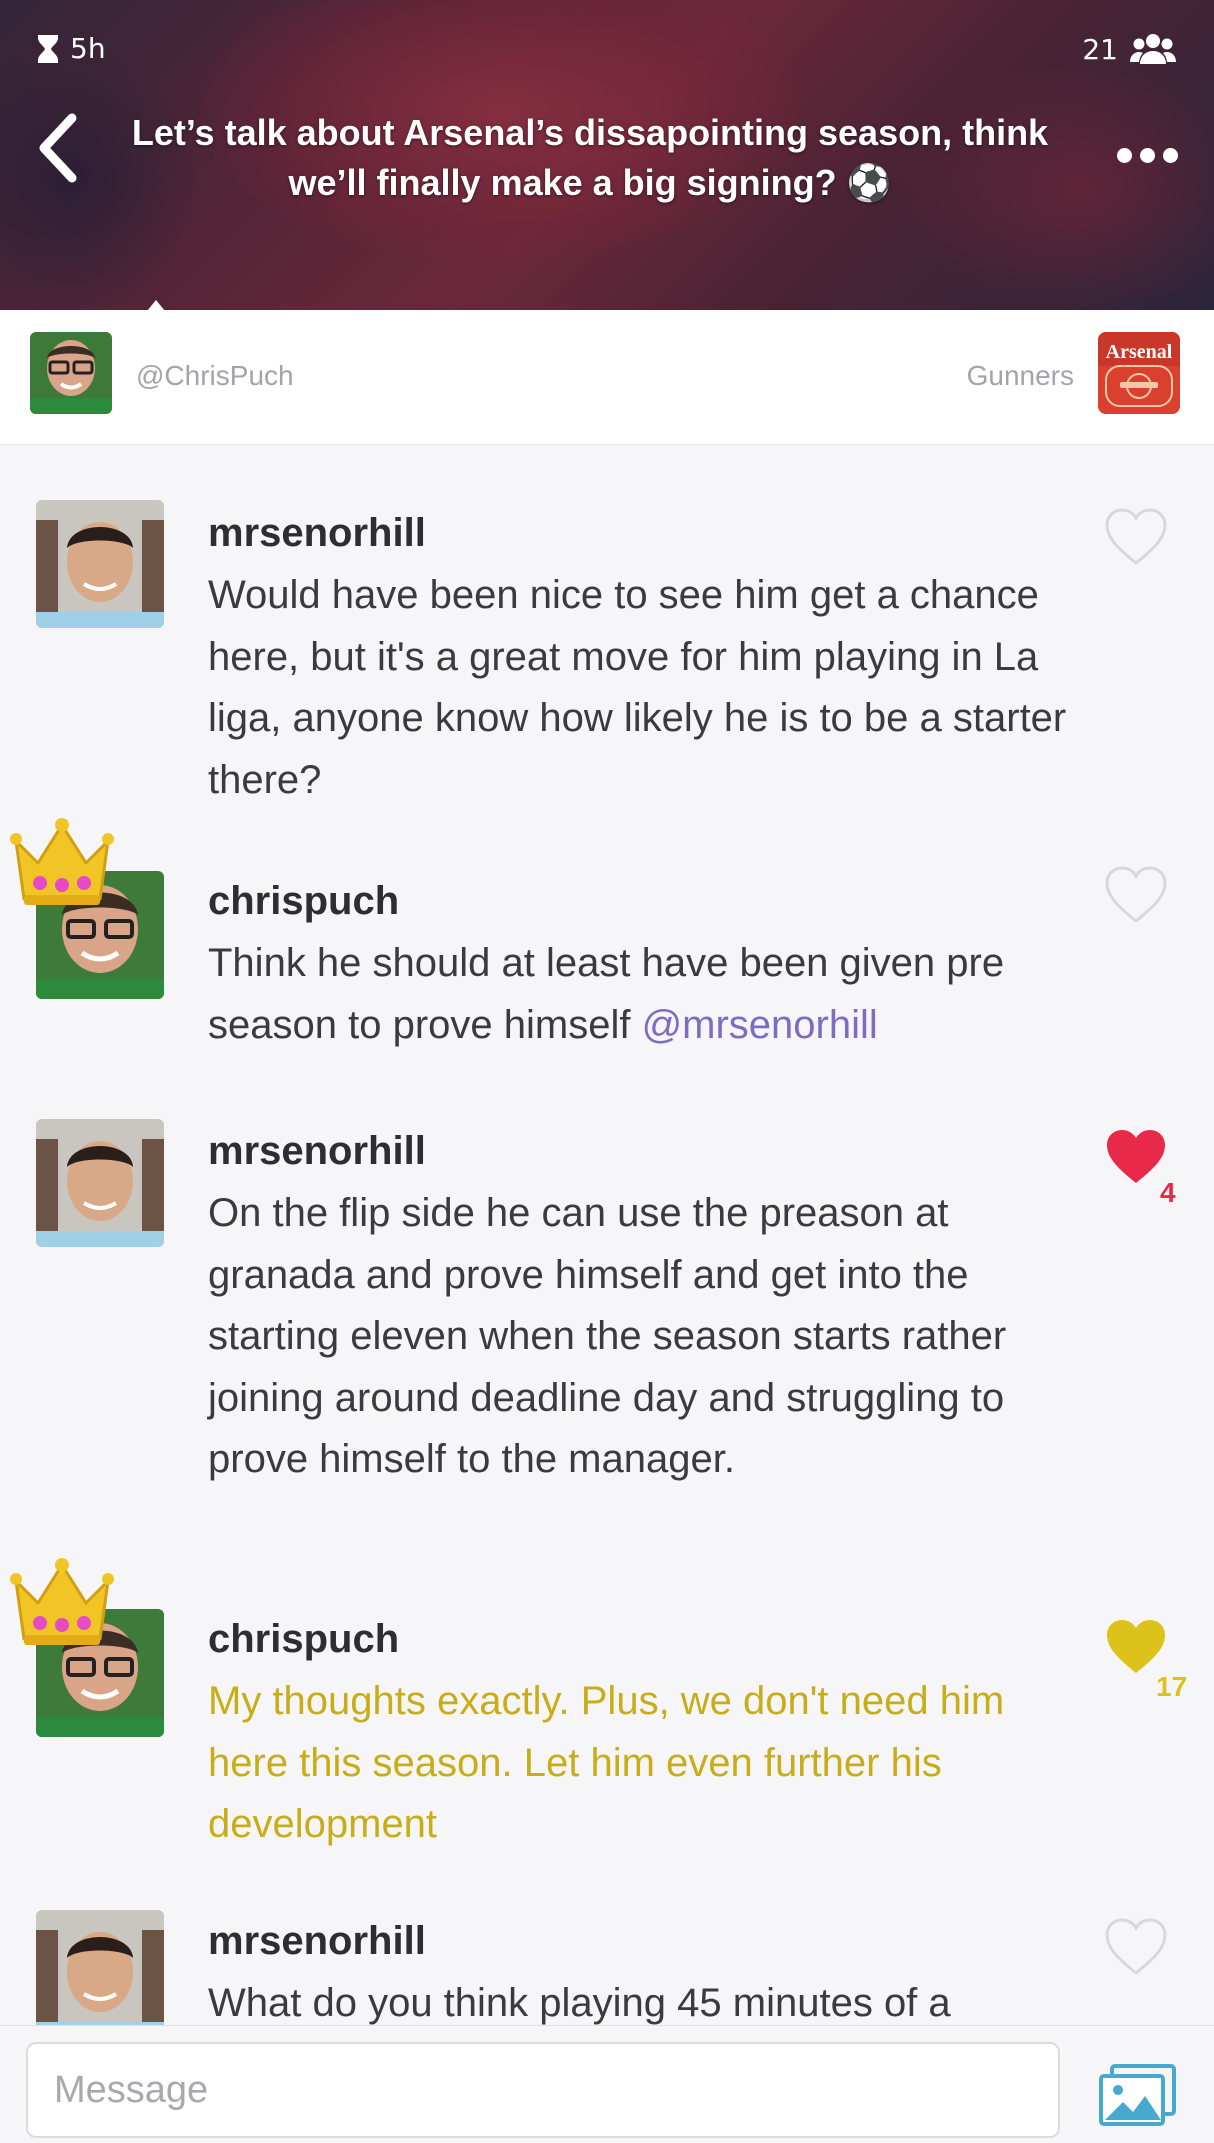 The height and width of the screenshot is (2143, 1214). I want to click on group-badge: Arsenal, so click(1139, 373).